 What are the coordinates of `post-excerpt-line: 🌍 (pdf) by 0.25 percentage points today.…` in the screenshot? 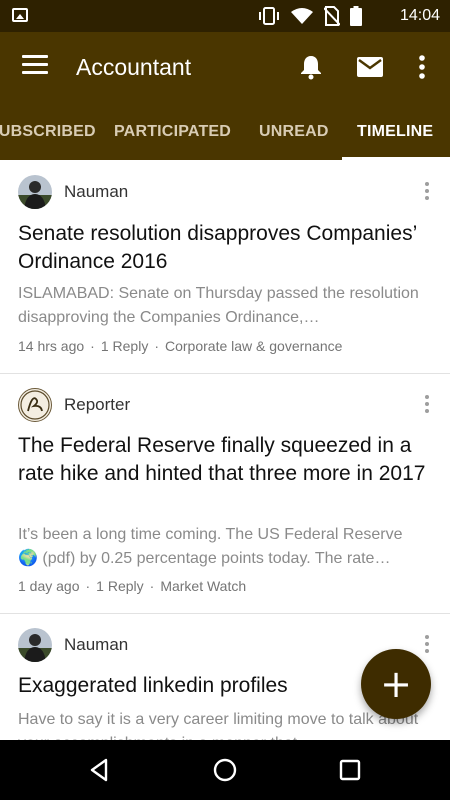 It's located at (204, 558).